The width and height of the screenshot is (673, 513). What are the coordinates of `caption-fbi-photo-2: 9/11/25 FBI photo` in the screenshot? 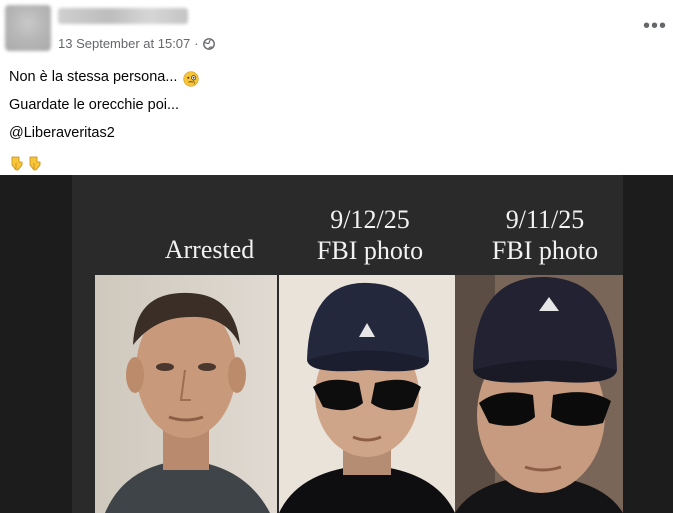 It's located at (545, 235).